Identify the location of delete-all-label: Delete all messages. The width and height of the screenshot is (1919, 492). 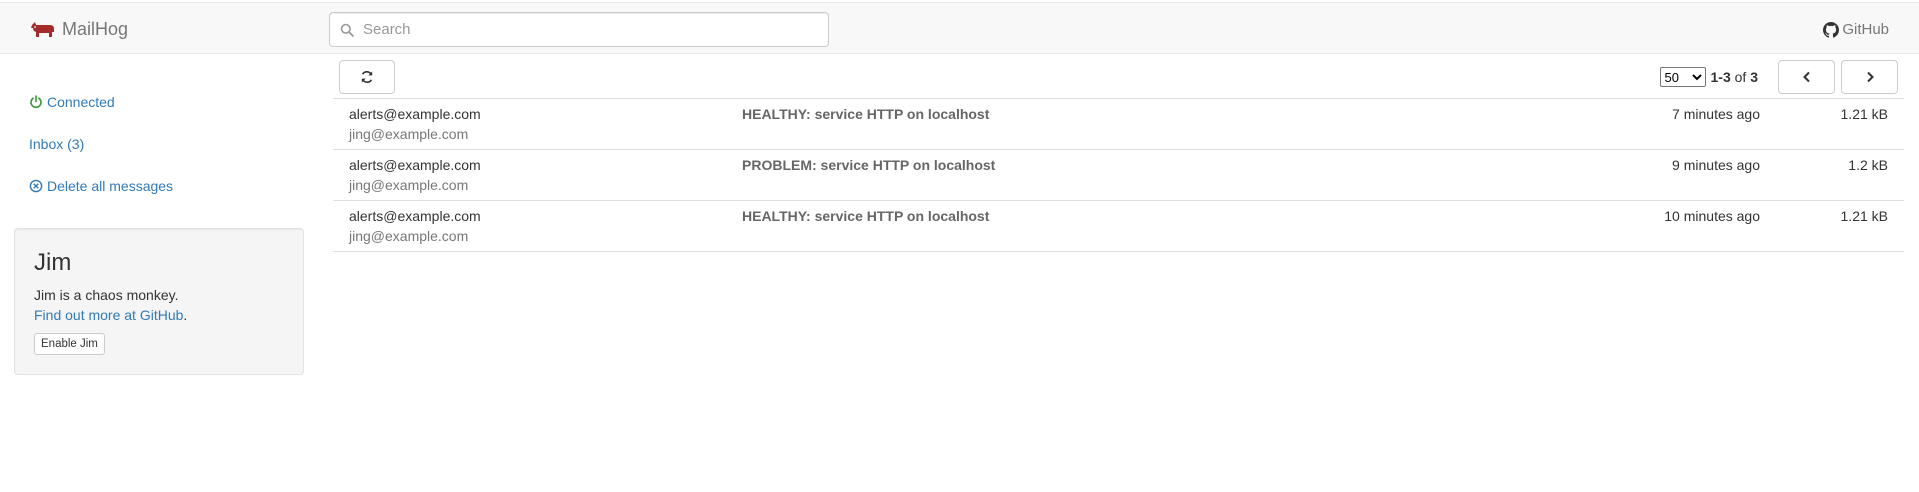
(110, 186).